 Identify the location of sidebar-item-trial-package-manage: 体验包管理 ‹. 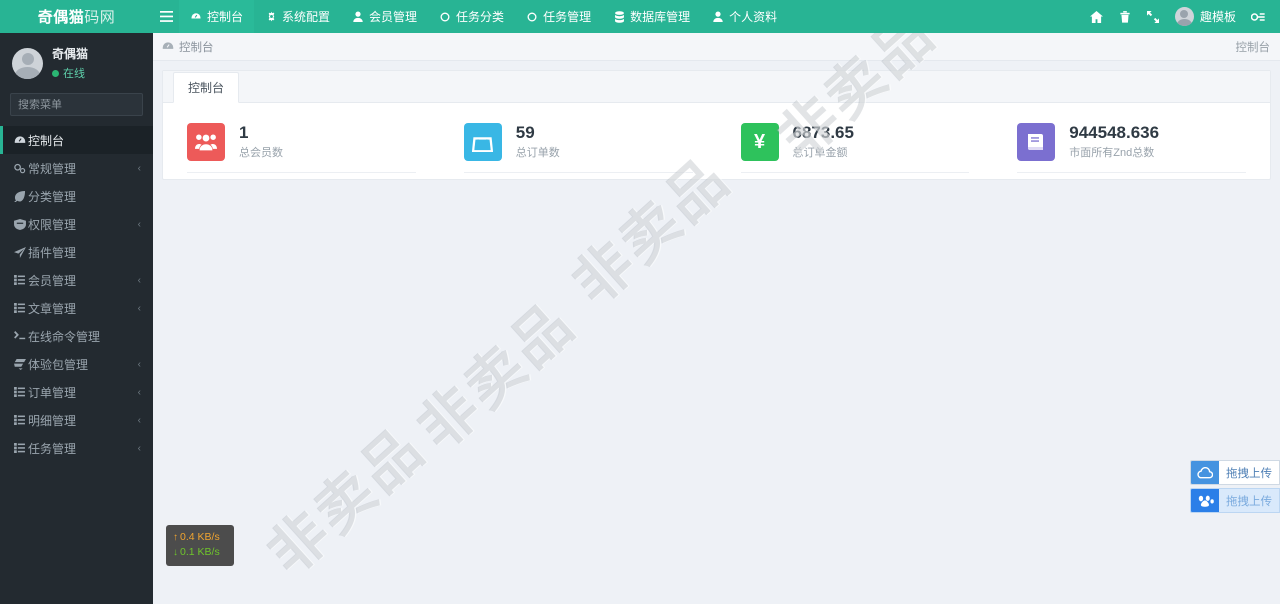
(76, 364).